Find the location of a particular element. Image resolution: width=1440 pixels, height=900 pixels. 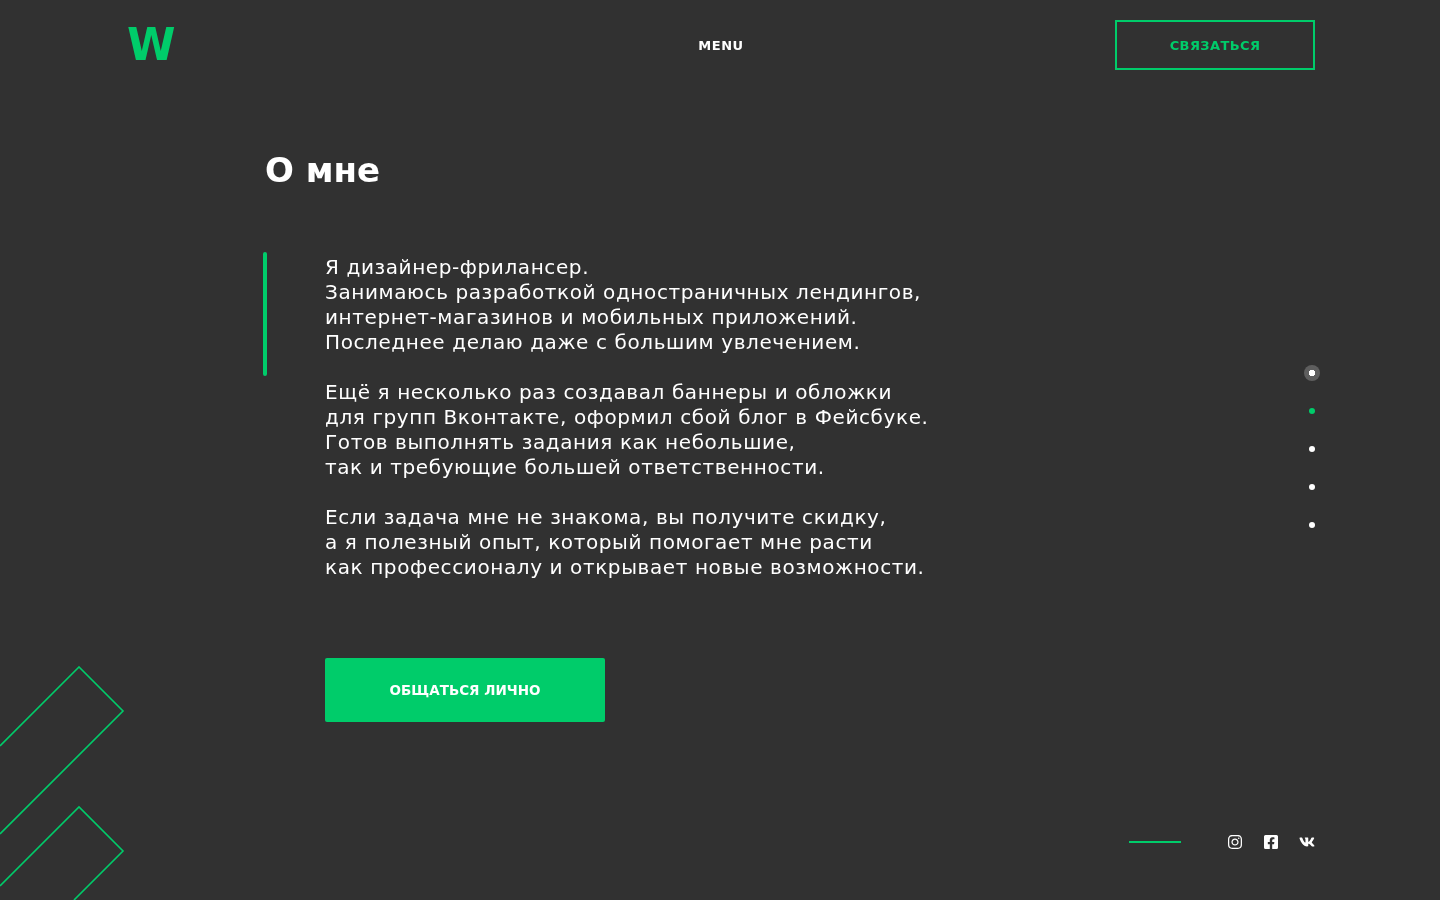

contact-button: СВЯЗАТЬСЯ is located at coordinates (1215, 45).